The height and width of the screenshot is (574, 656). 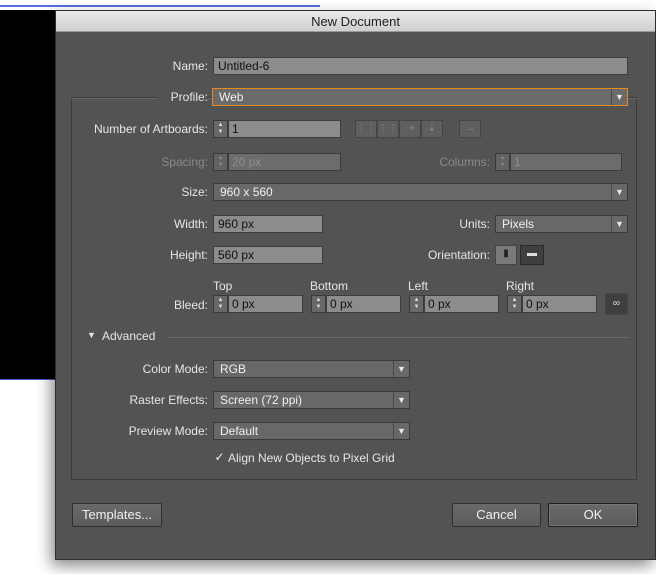 I want to click on height-label: Height:, so click(x=188, y=255).